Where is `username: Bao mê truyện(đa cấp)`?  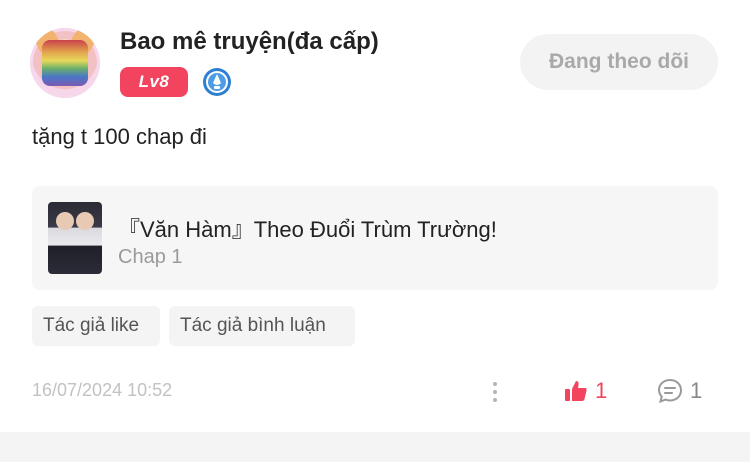 username: Bao mê truyện(đa cấp) is located at coordinates (249, 42).